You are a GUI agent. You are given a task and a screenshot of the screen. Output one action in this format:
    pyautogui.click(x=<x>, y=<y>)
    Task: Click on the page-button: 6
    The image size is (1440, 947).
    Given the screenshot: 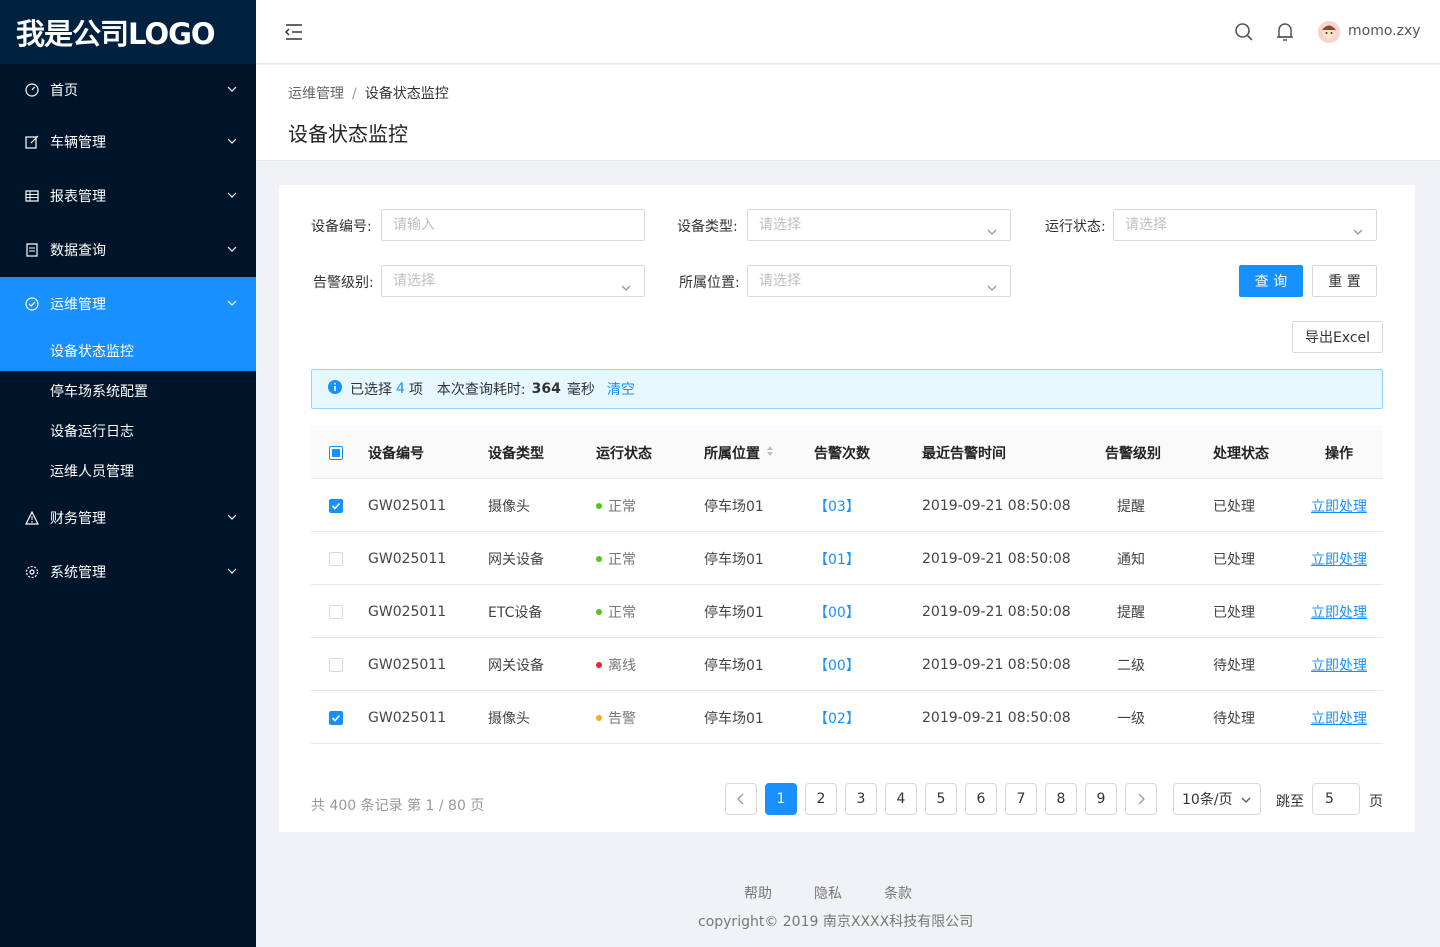 What is the action you would take?
    pyautogui.click(x=981, y=799)
    